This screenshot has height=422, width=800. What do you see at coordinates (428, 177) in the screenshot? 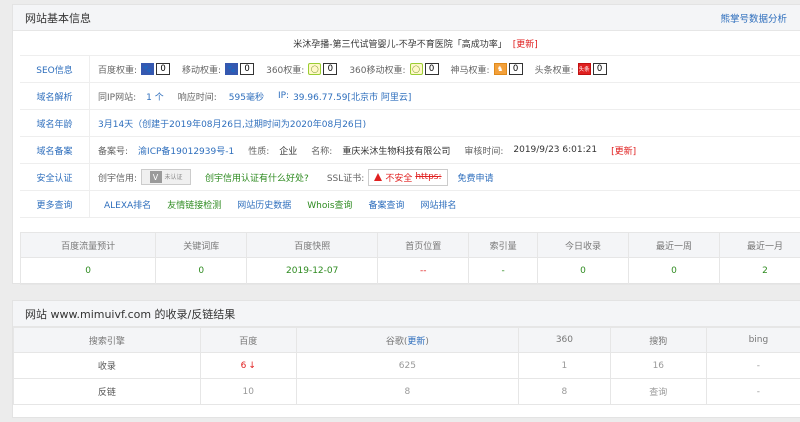
I see `ssl-https-text: https:` at bounding box center [428, 177].